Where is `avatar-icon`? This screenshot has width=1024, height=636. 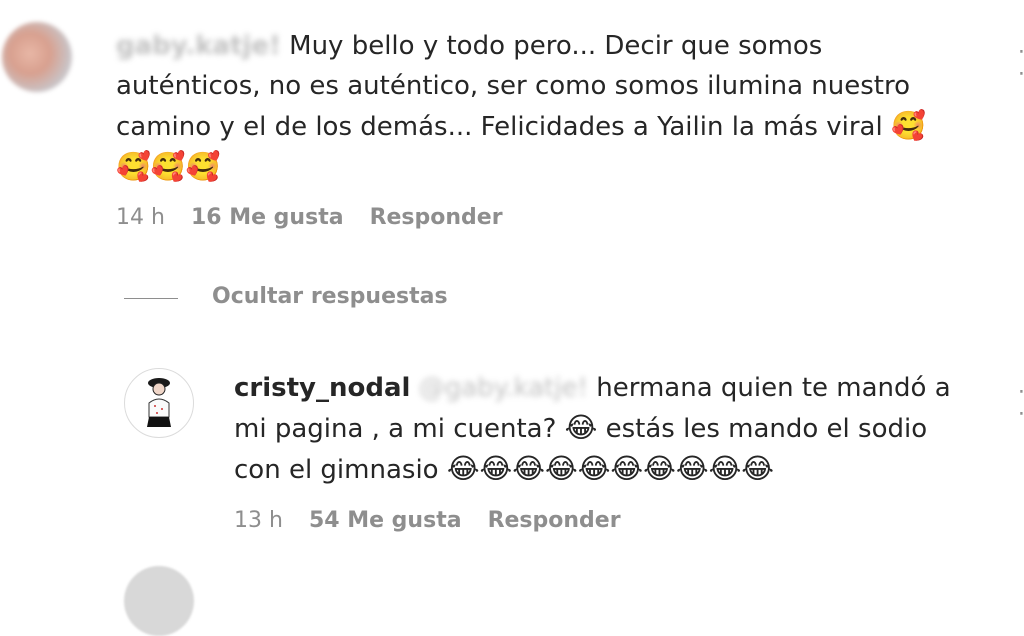
avatar-icon is located at coordinates (159, 402).